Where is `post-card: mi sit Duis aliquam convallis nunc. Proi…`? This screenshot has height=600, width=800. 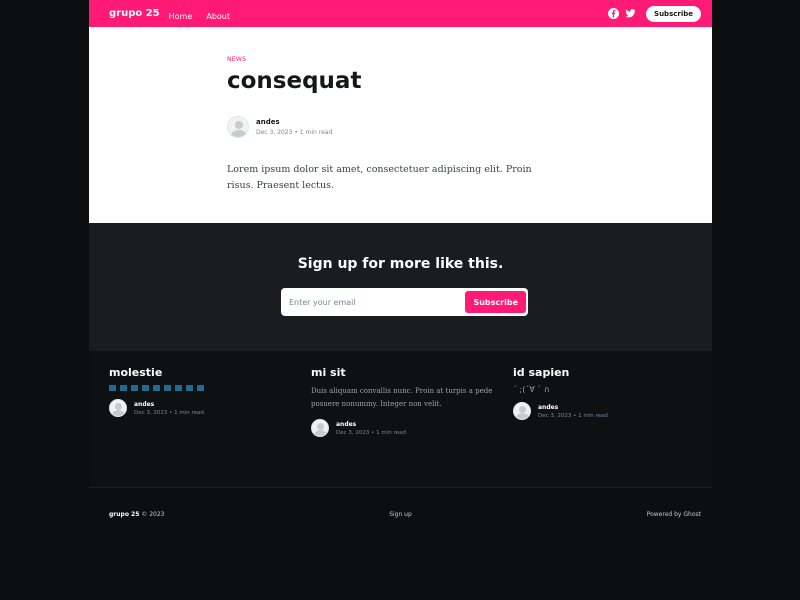
post-card: mi sit Duis aliquam convallis nunc. Proi… is located at coordinates (406, 401).